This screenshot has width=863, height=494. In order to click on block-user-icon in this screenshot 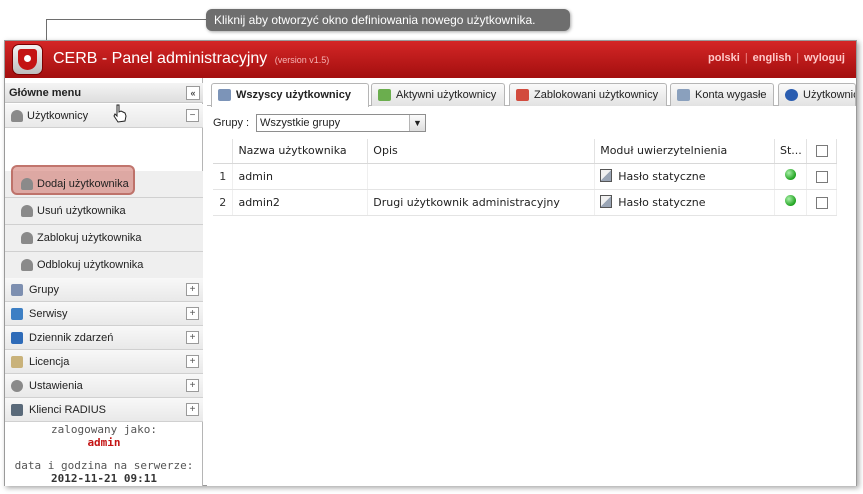, I will do `click(27, 238)`.